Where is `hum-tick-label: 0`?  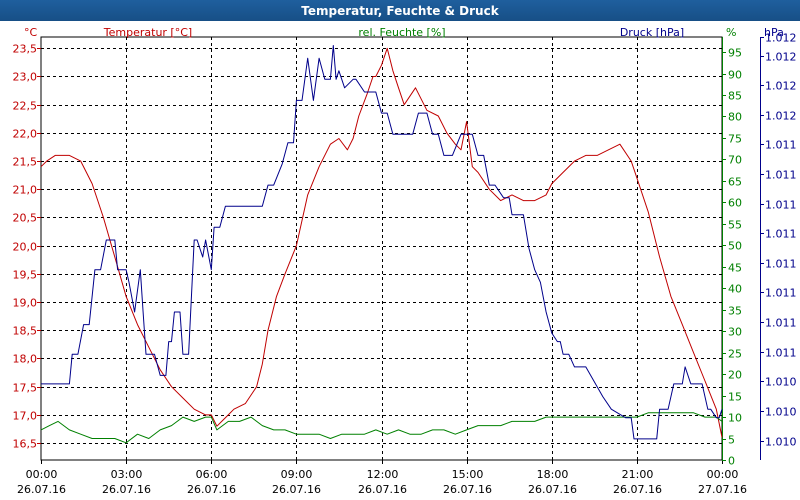
hum-tick-label: 0 is located at coordinates (731, 461).